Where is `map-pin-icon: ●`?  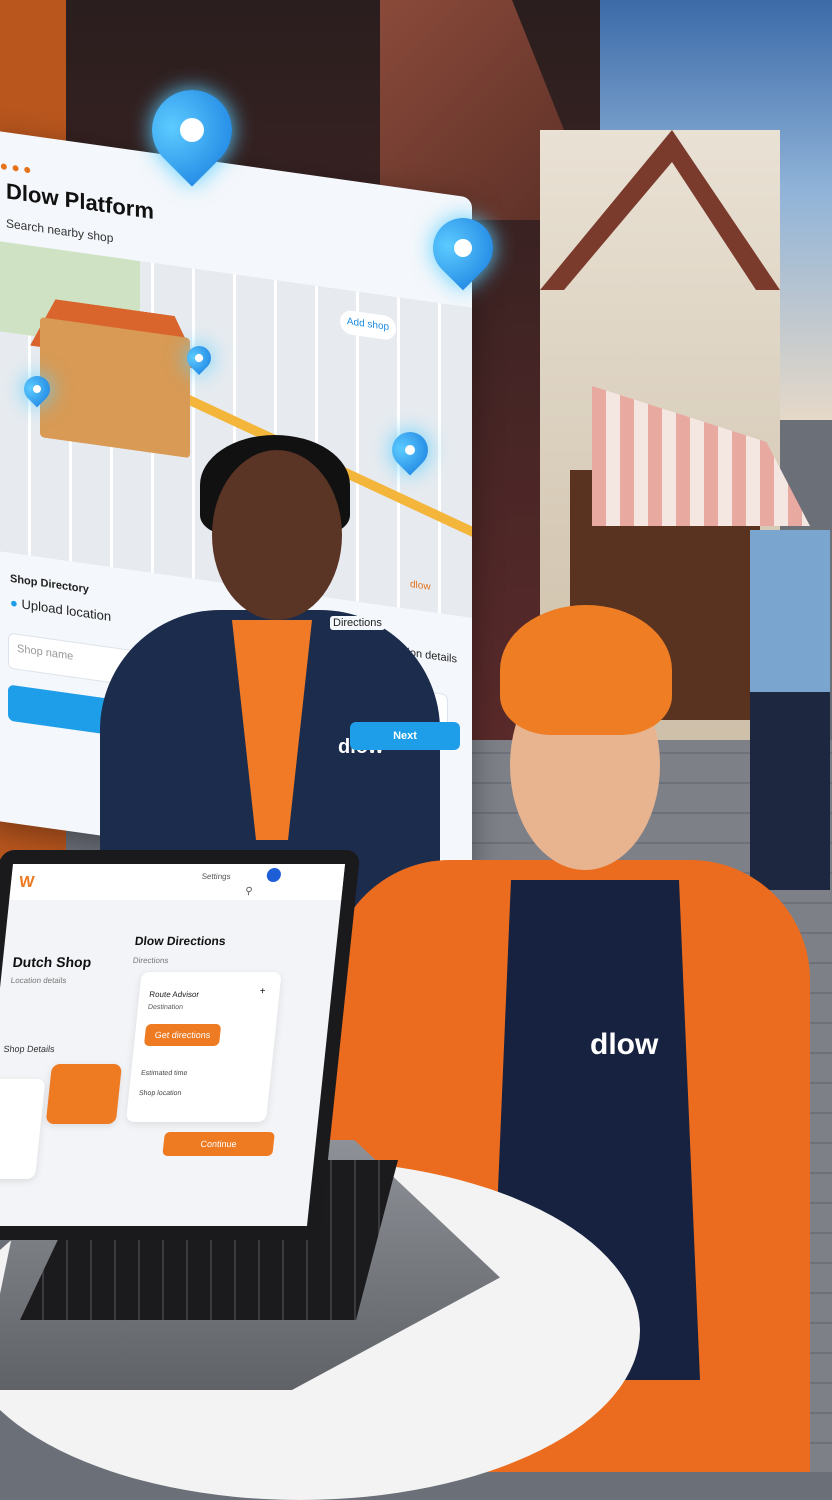
map-pin-icon: ● is located at coordinates (14, 602).